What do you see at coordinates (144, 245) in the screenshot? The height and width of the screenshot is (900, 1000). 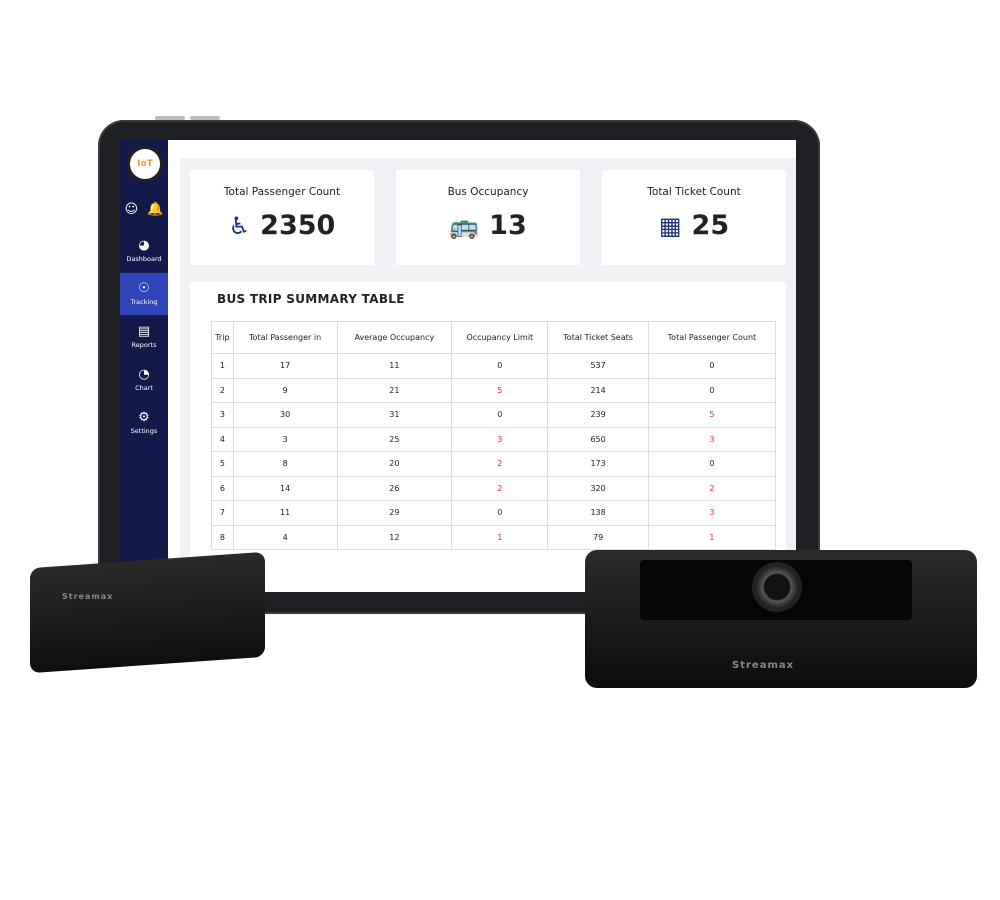 I see `speedometer-icon: ◕` at bounding box center [144, 245].